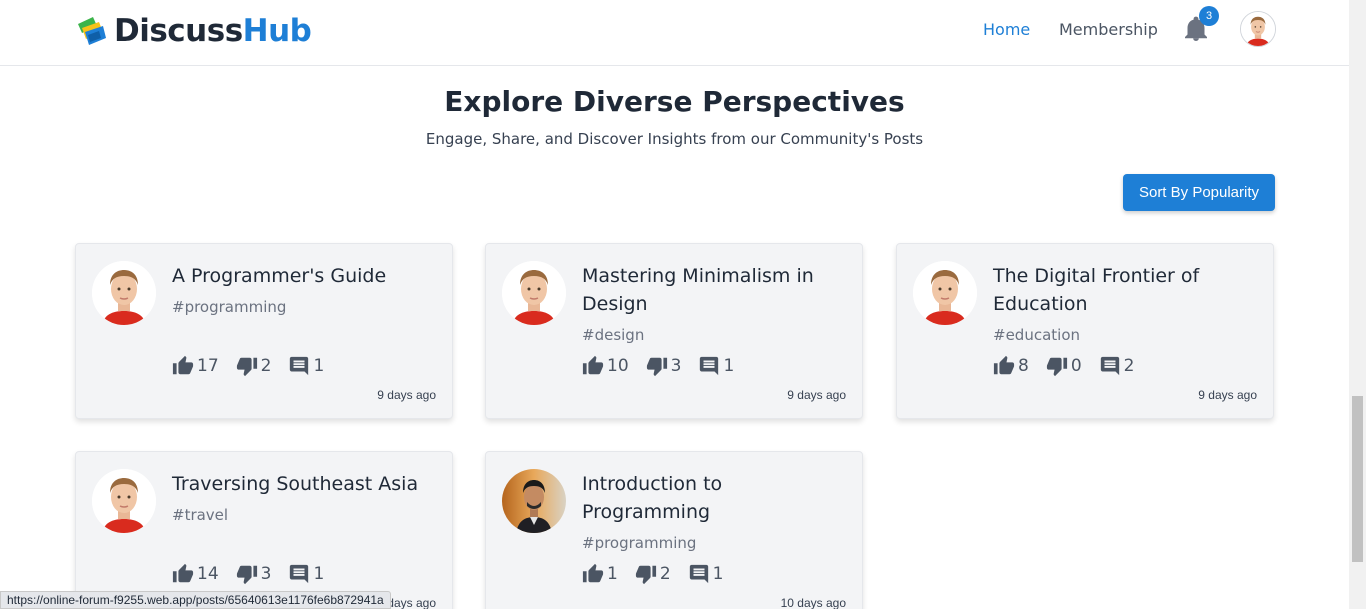 The image size is (1366, 609). I want to click on post-tag: #education, so click(1036, 335).